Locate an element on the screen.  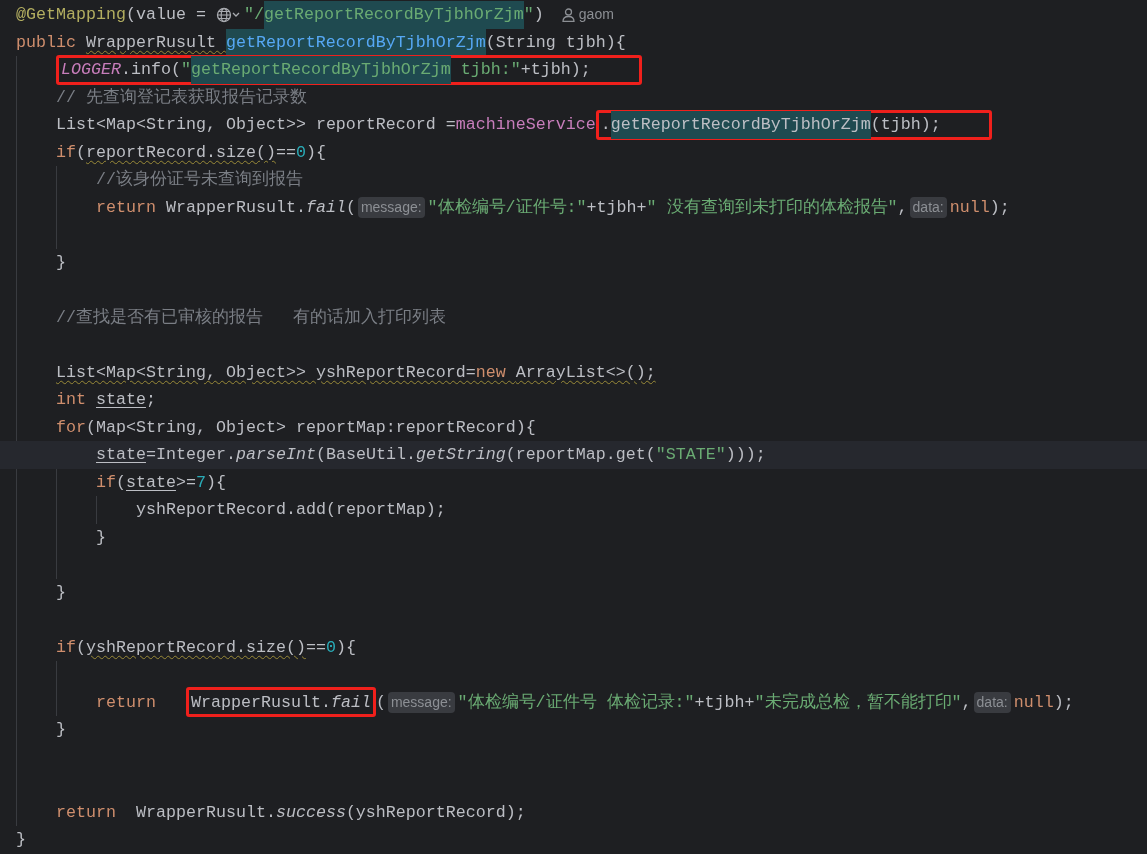
number-literal: 7 is located at coordinates (201, 482).